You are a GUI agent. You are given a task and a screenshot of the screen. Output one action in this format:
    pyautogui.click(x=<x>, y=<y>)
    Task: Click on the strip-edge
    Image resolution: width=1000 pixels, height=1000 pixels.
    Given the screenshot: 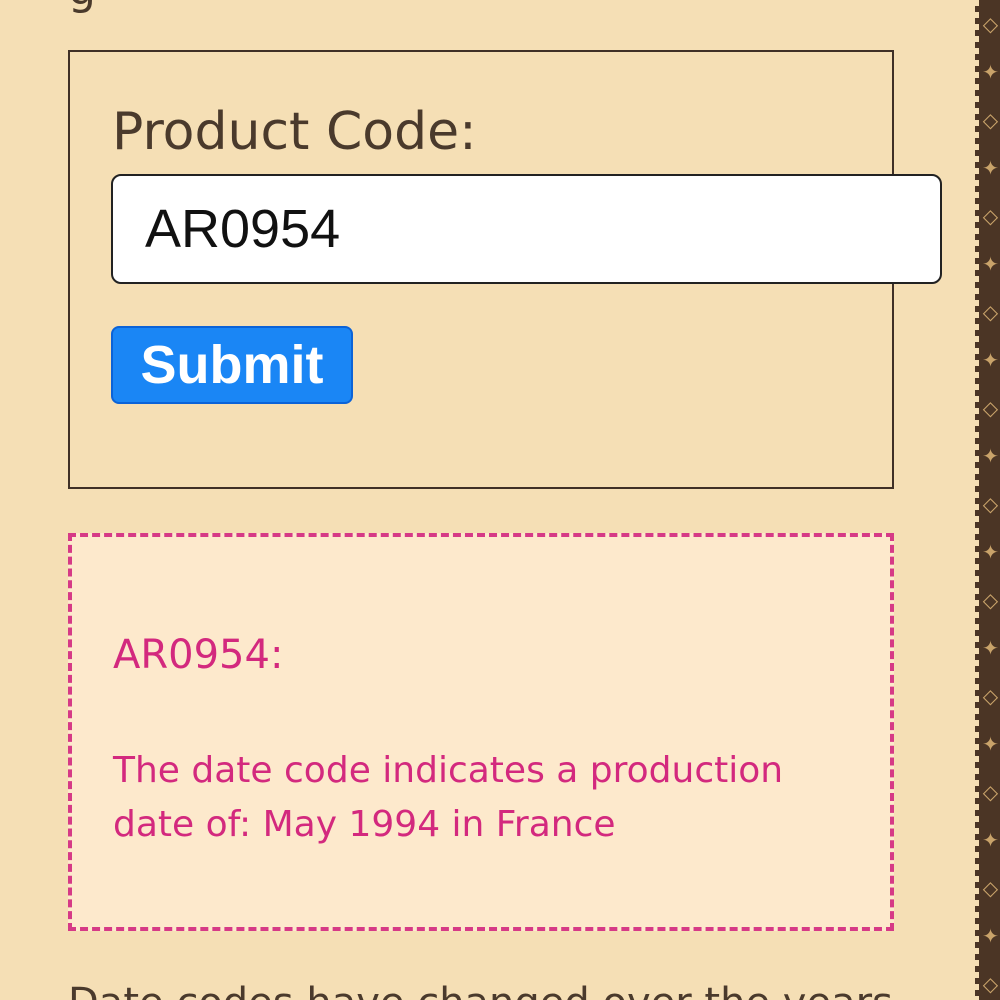 What is the action you would take?
    pyautogui.click(x=977, y=500)
    